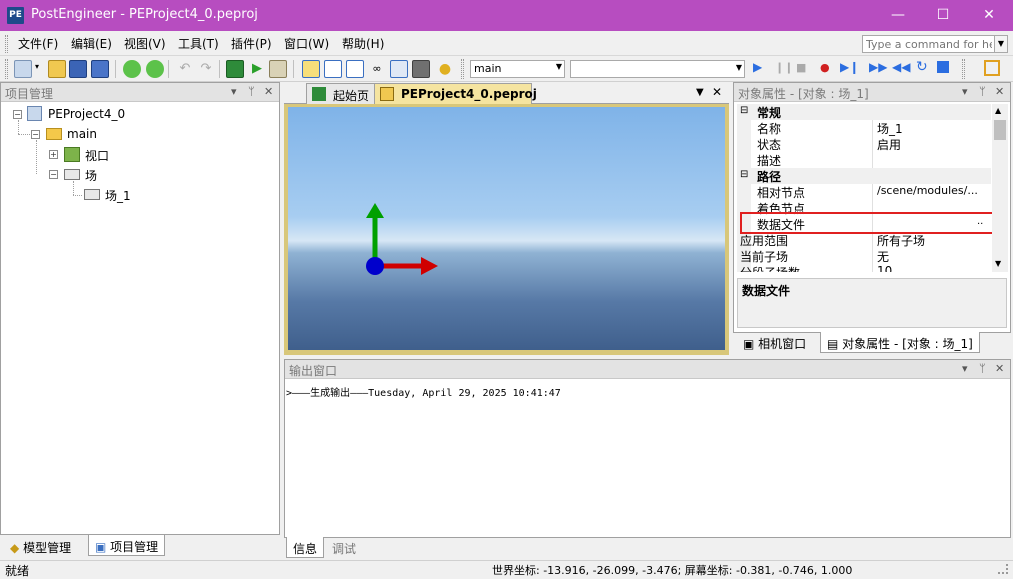 The image size is (1013, 579). I want to click on properties-icon: ▤, so click(833, 344).